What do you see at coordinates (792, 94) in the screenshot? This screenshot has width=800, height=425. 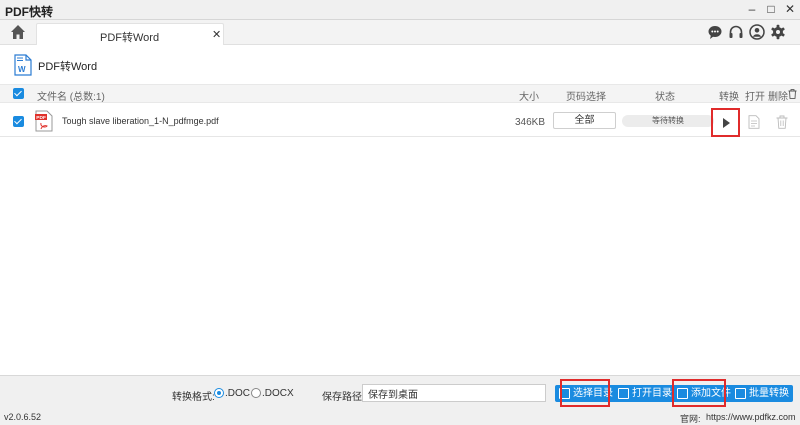 I see `delete-all-icon` at bounding box center [792, 94].